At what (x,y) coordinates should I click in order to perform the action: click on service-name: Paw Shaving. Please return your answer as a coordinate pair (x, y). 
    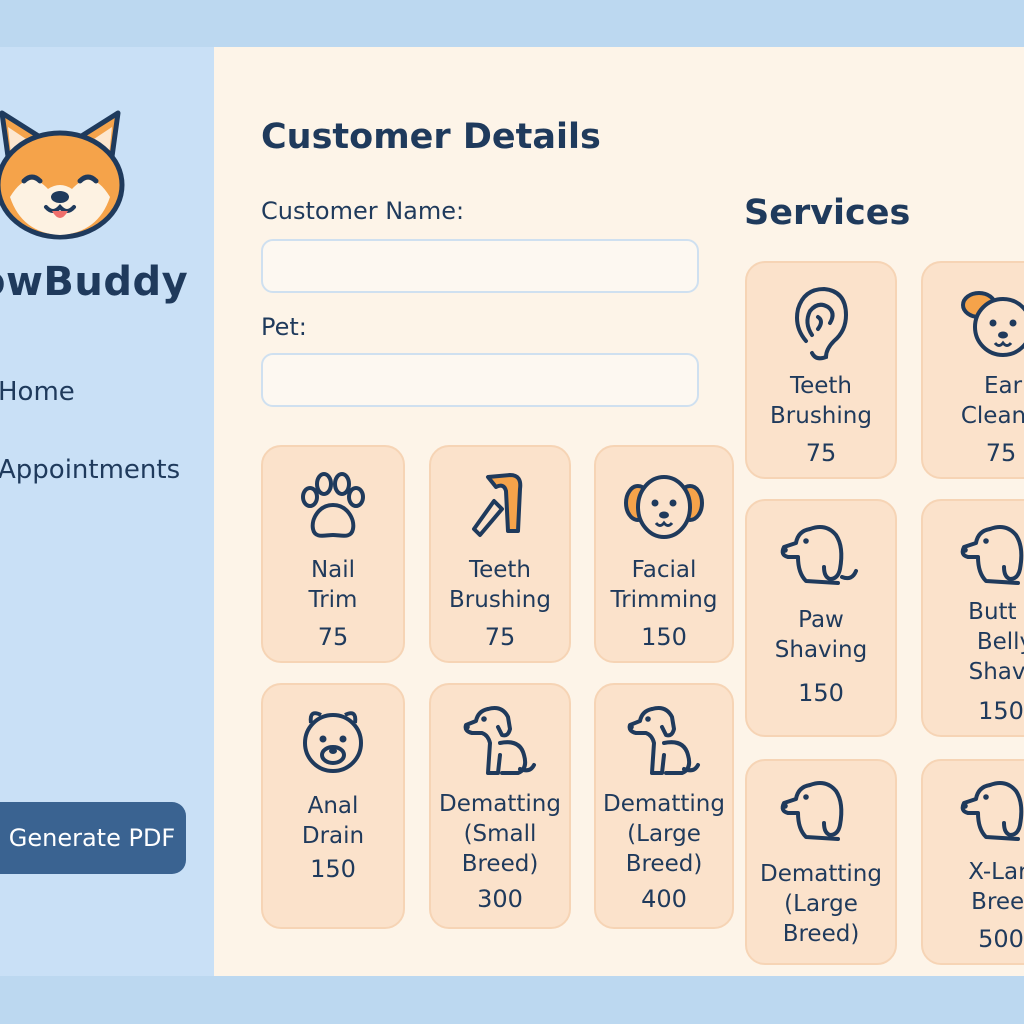
    Looking at the image, I should click on (821, 635).